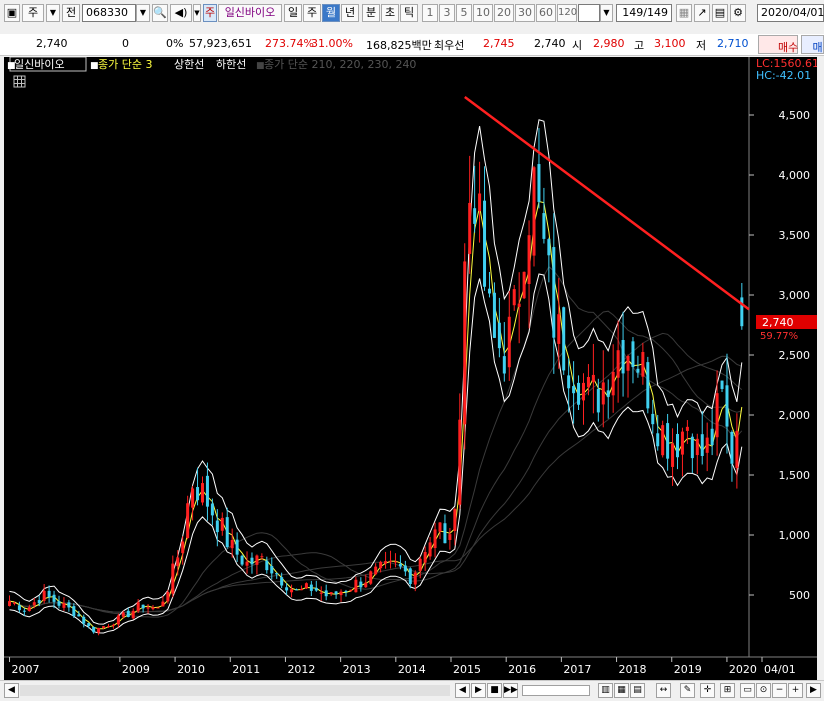  Describe the element at coordinates (447, 13) in the screenshot. I see `interval-3: 3` at that location.